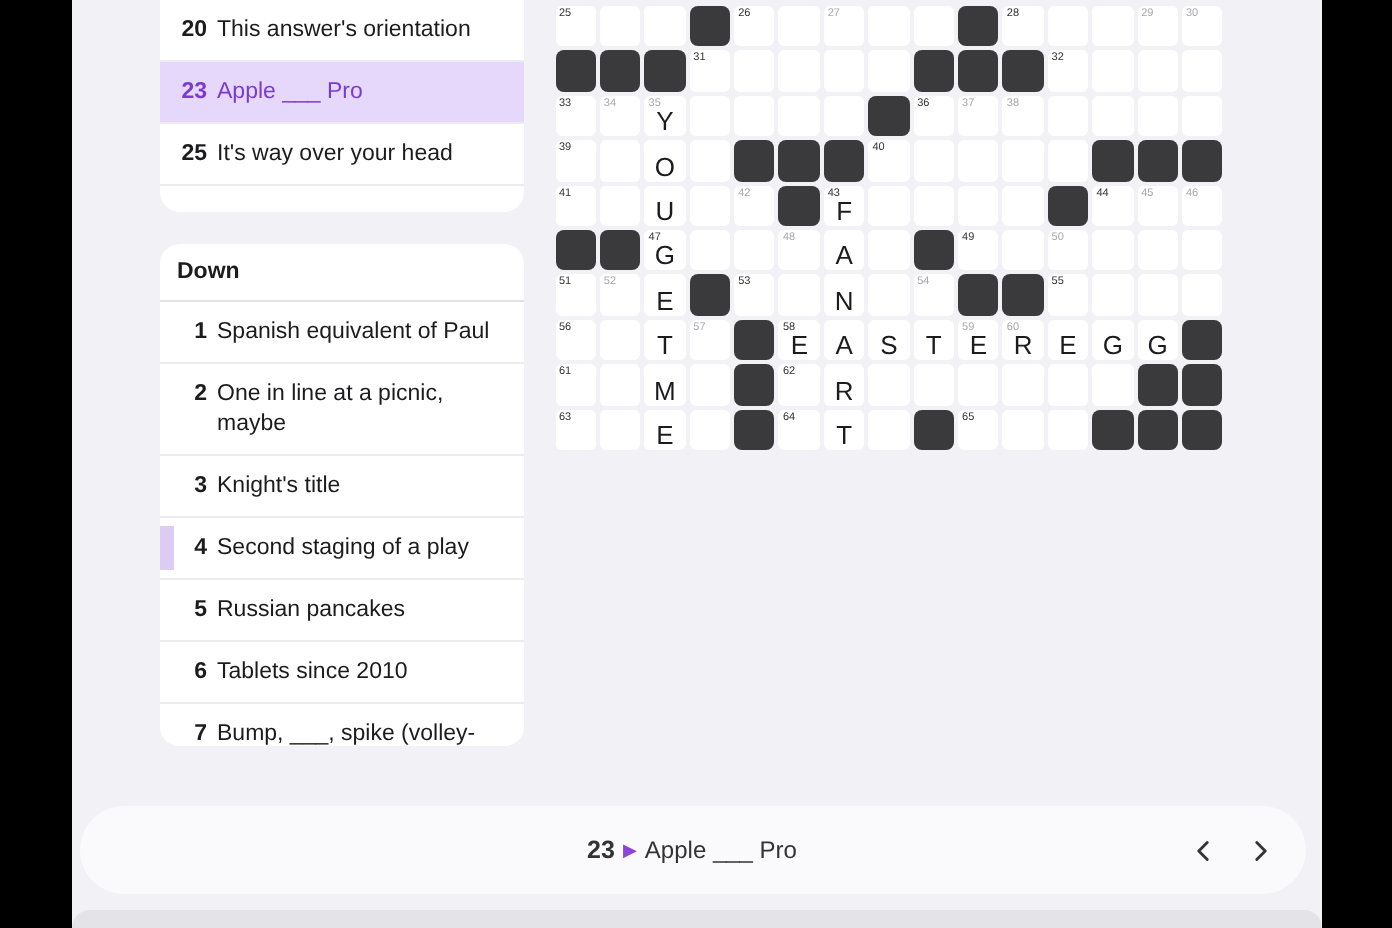 The width and height of the screenshot is (1392, 928). What do you see at coordinates (665, 166) in the screenshot?
I see `square-letter: O` at bounding box center [665, 166].